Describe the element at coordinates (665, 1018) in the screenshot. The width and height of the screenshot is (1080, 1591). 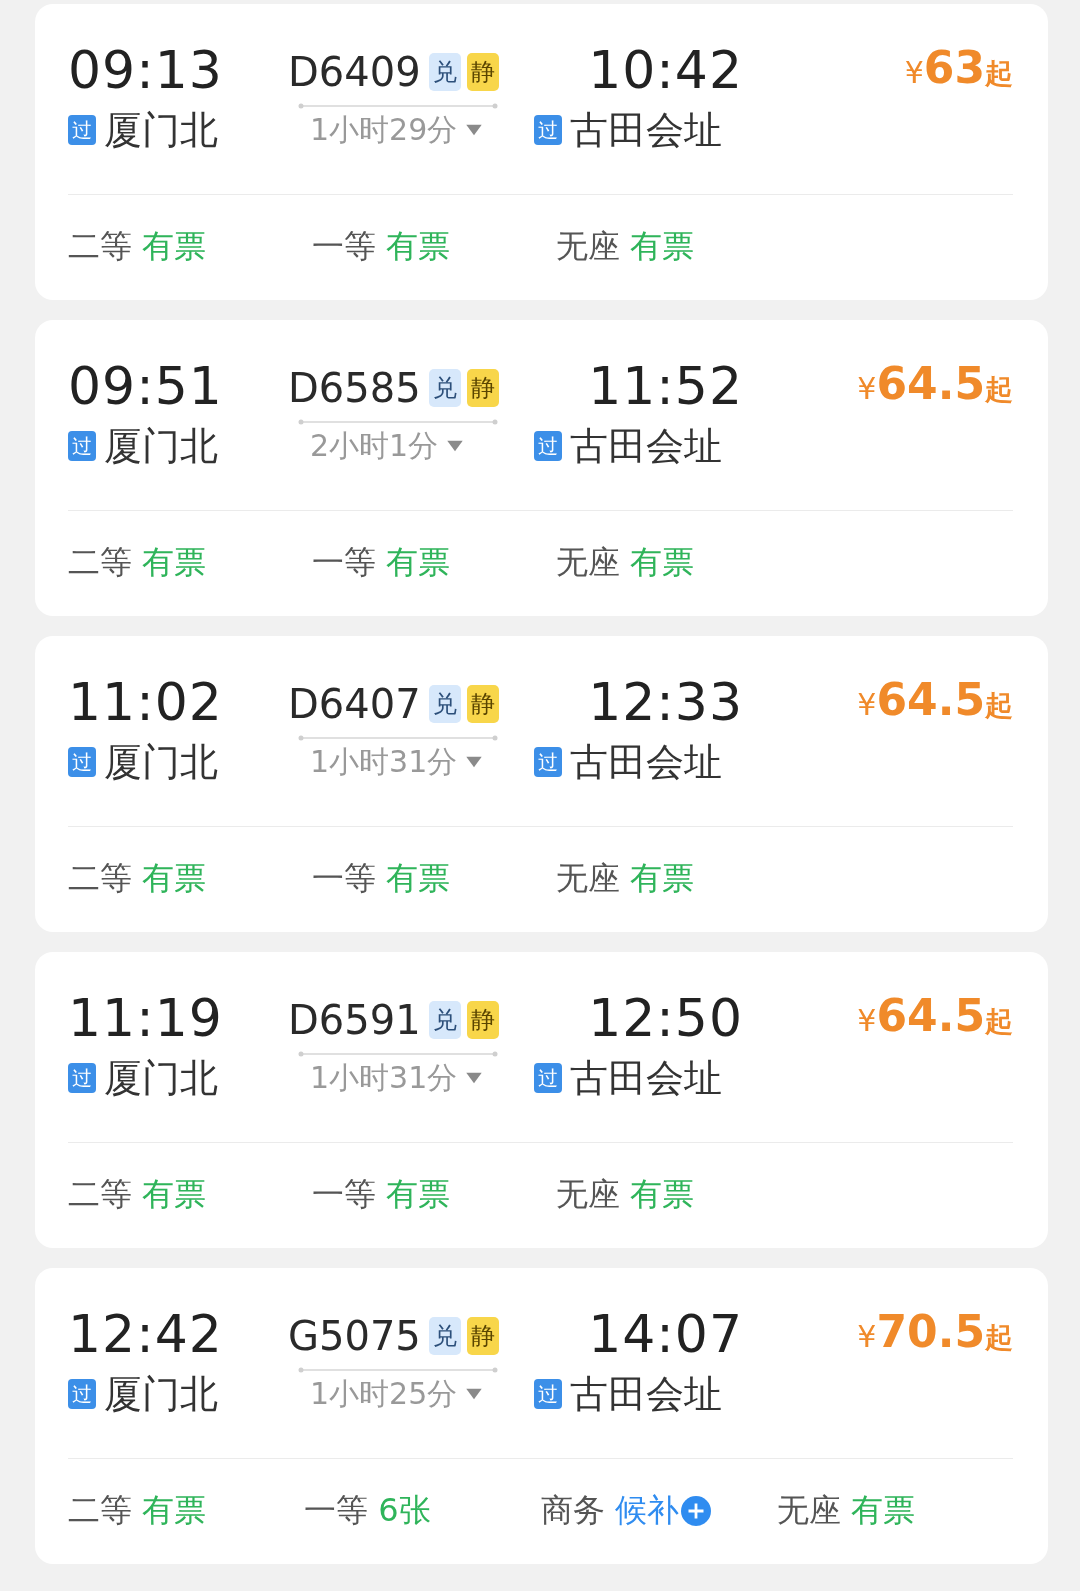
I see `arrival-time: 12:50` at that location.